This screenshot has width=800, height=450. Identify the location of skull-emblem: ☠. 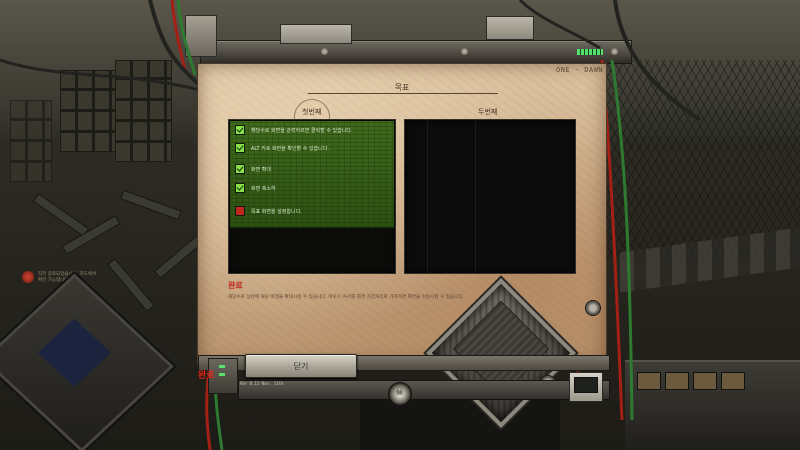
(400, 394).